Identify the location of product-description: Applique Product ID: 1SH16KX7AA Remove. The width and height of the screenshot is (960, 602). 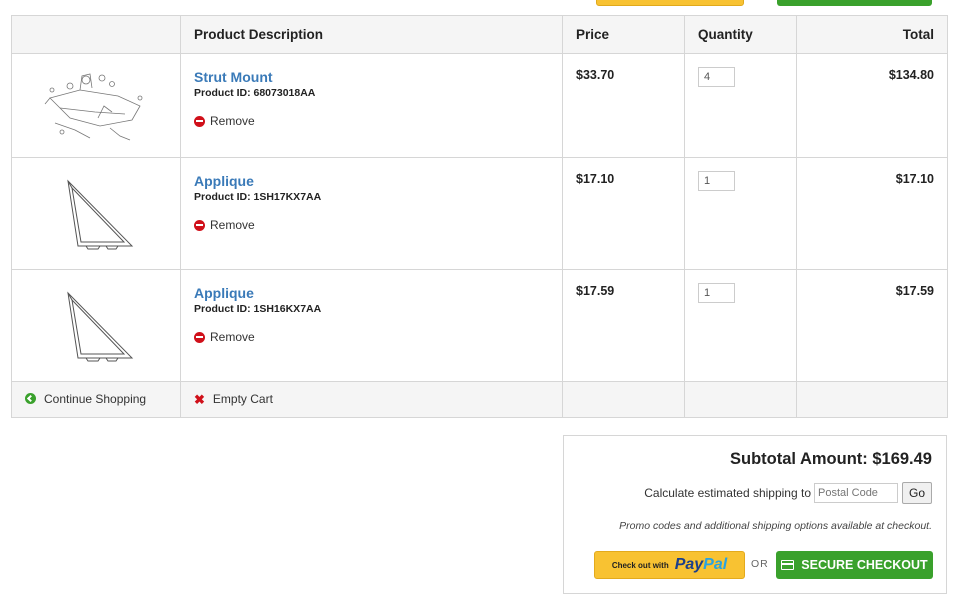
(371, 325).